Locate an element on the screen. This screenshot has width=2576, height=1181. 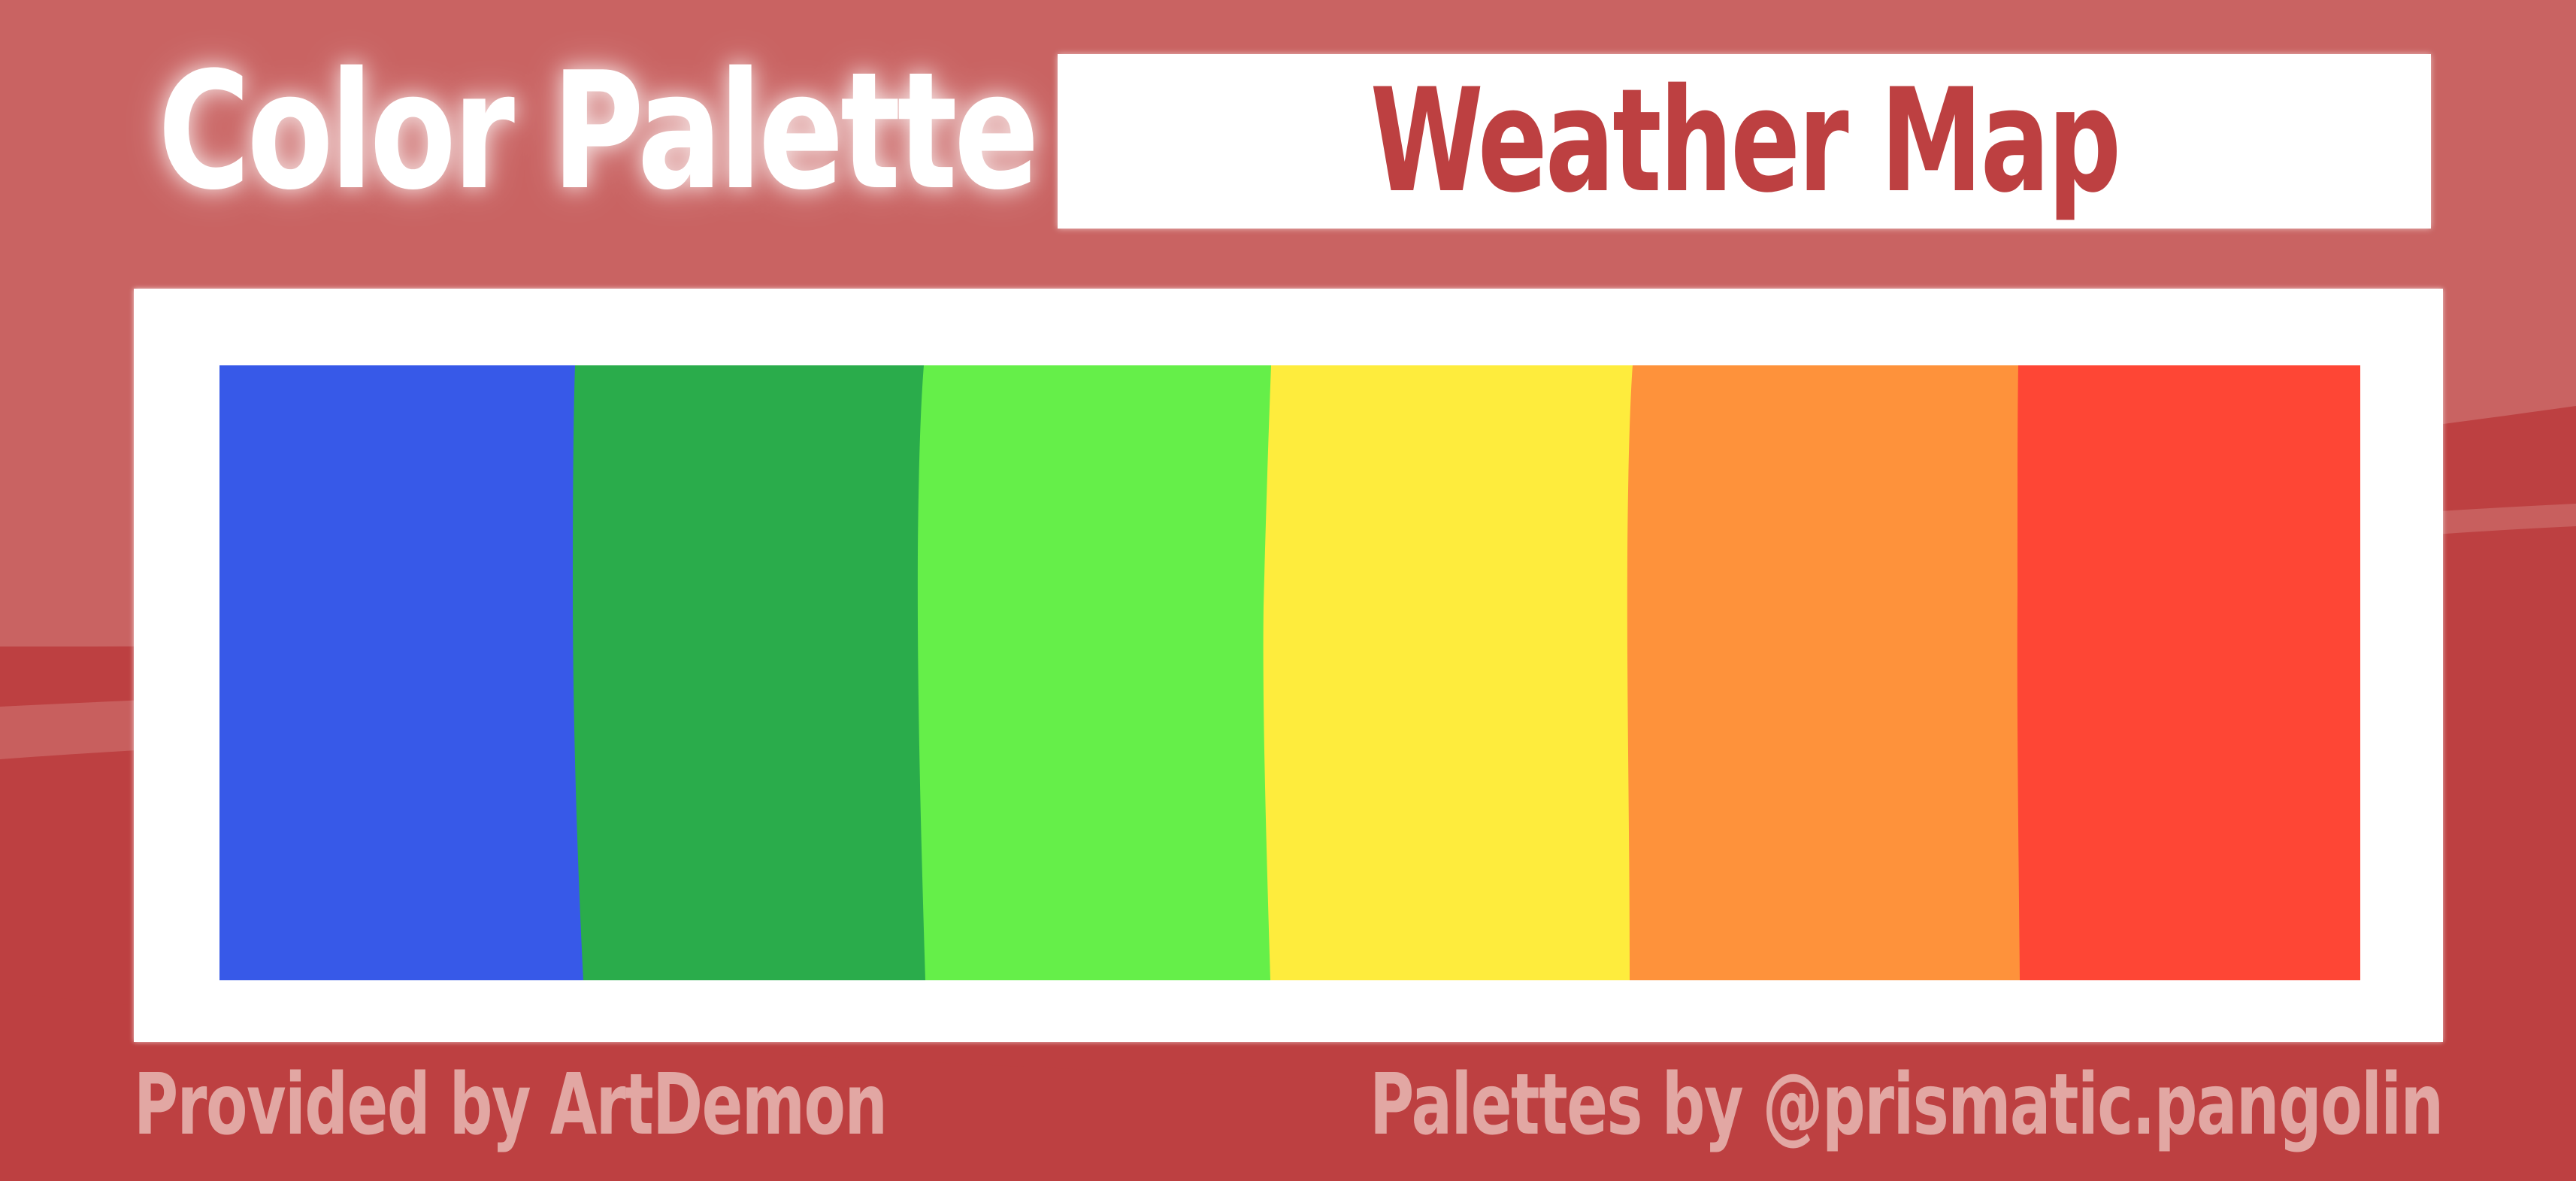
page-title: Color Palette is located at coordinates (599, 131).